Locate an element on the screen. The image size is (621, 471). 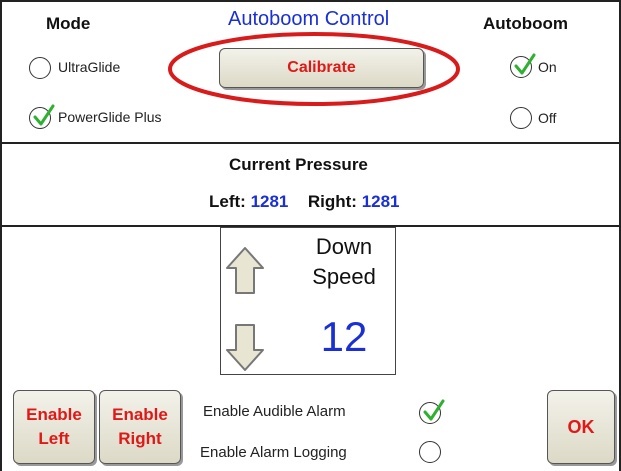
divider-top is located at coordinates (310, 143).